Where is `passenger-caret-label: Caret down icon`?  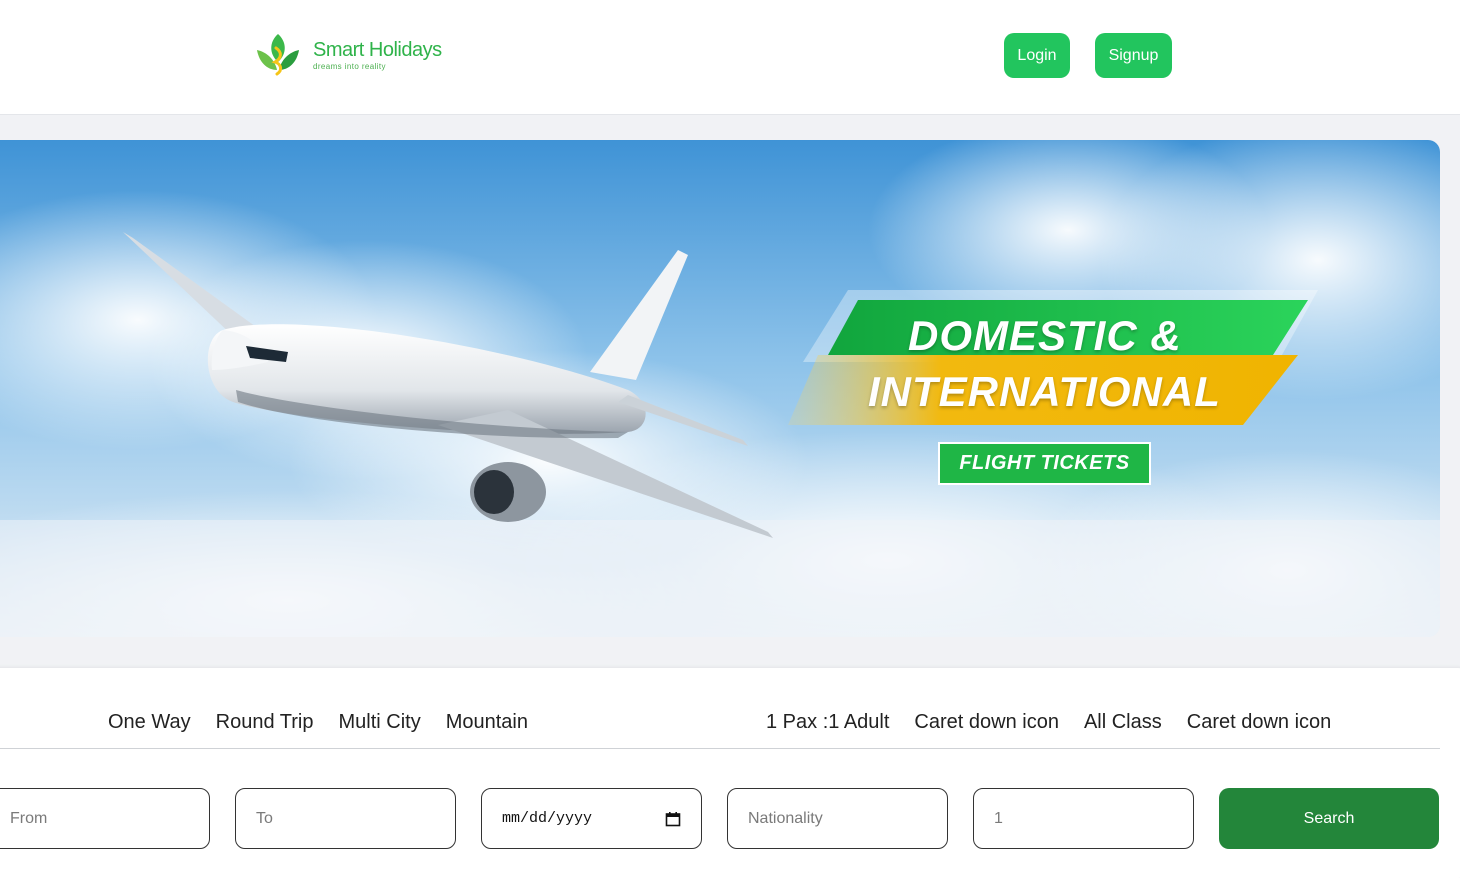
passenger-caret-label: Caret down icon is located at coordinates (986, 722).